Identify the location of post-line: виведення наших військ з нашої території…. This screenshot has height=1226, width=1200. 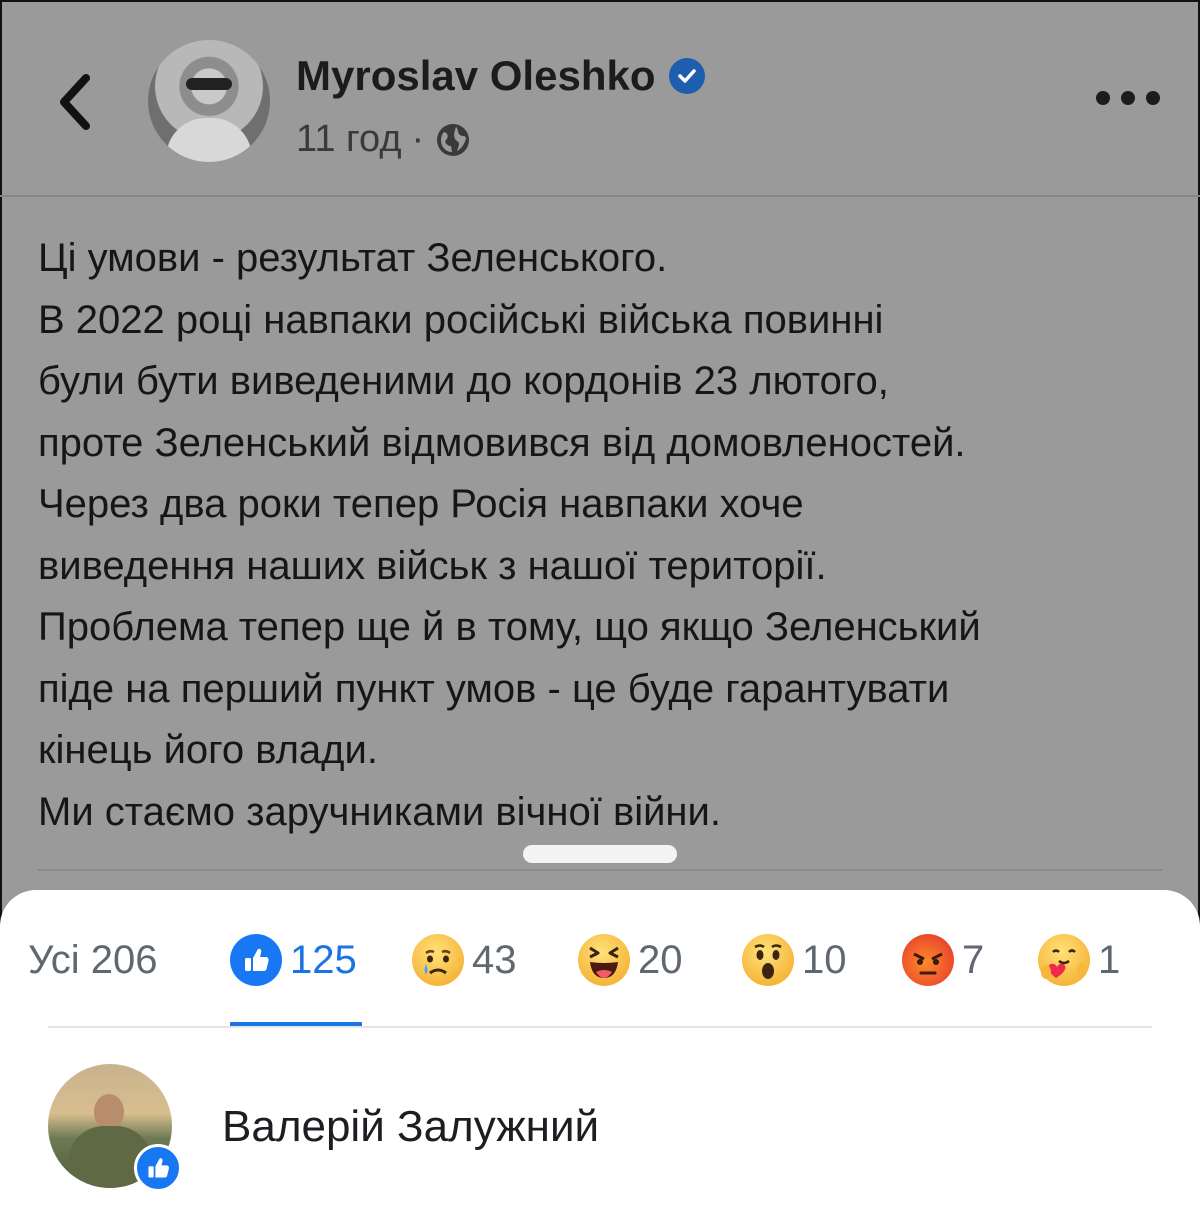
(432, 565).